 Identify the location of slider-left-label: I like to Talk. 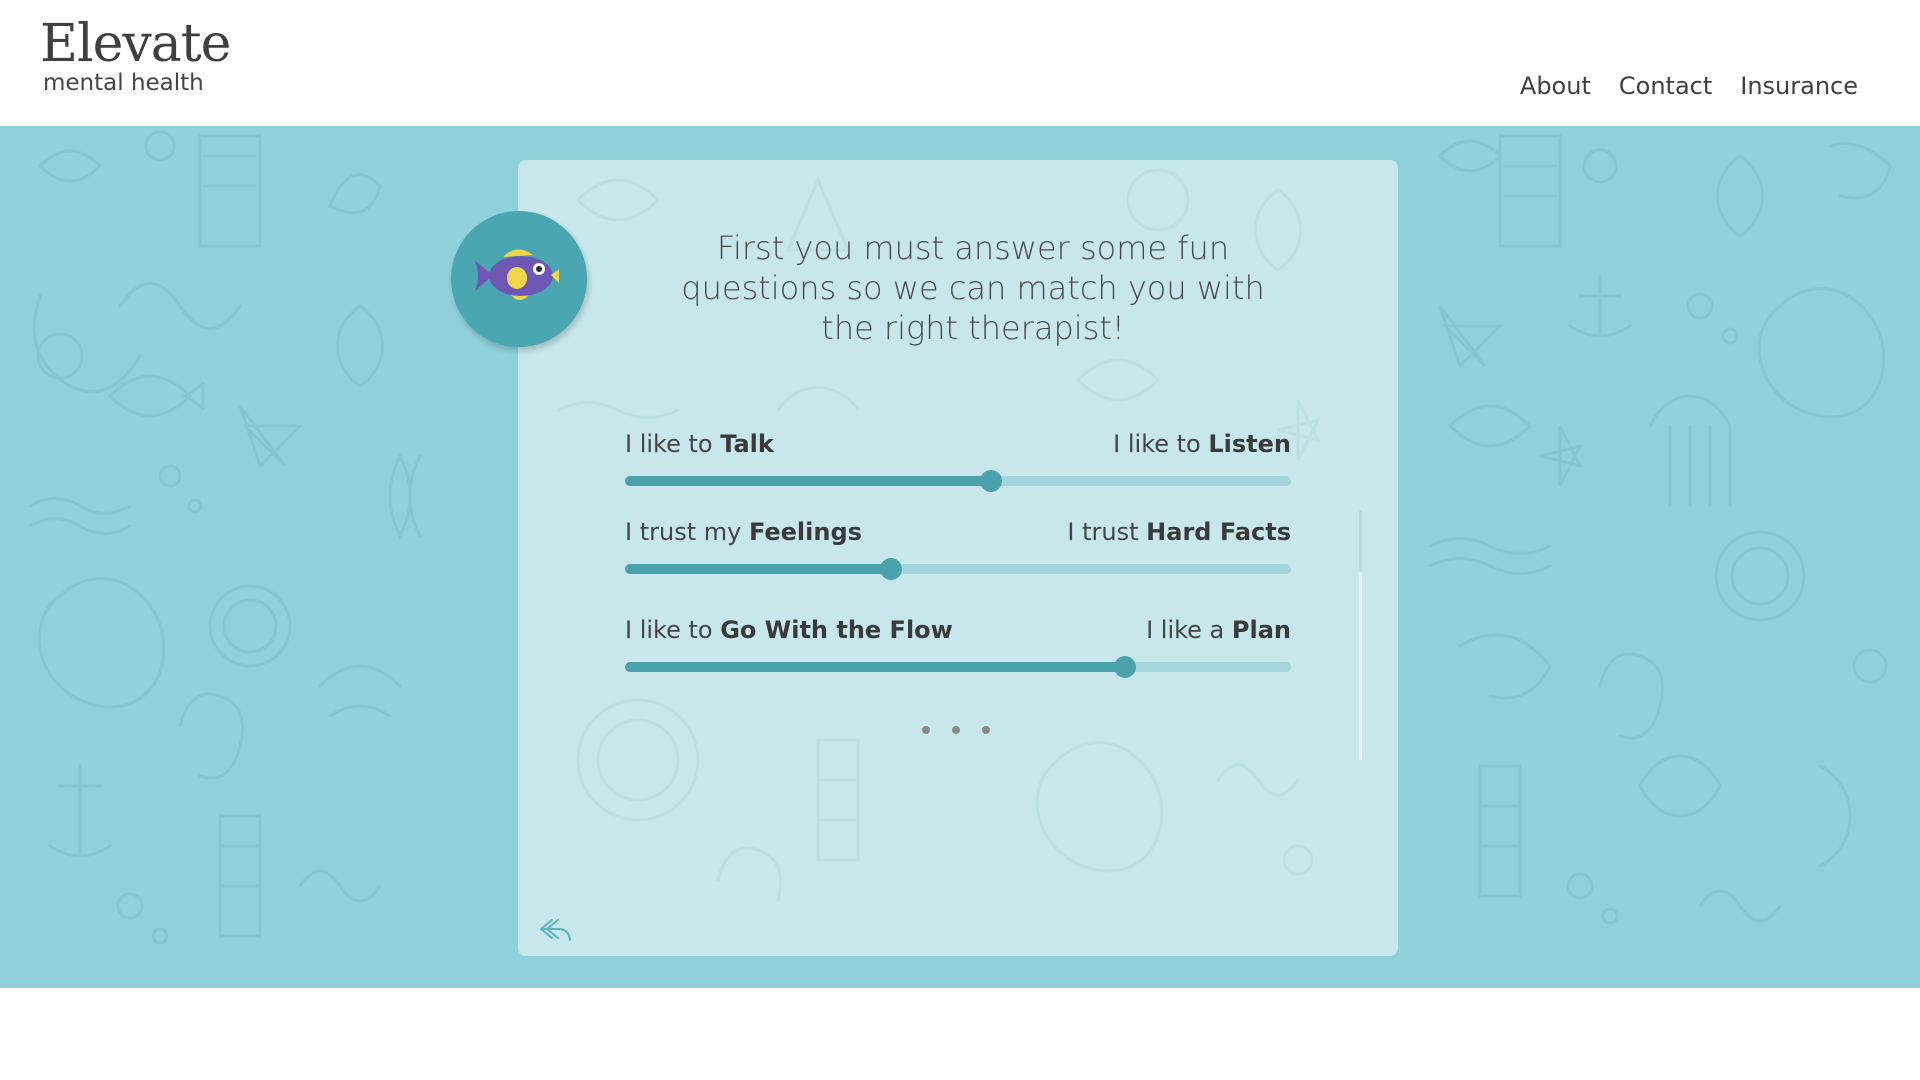
(699, 444).